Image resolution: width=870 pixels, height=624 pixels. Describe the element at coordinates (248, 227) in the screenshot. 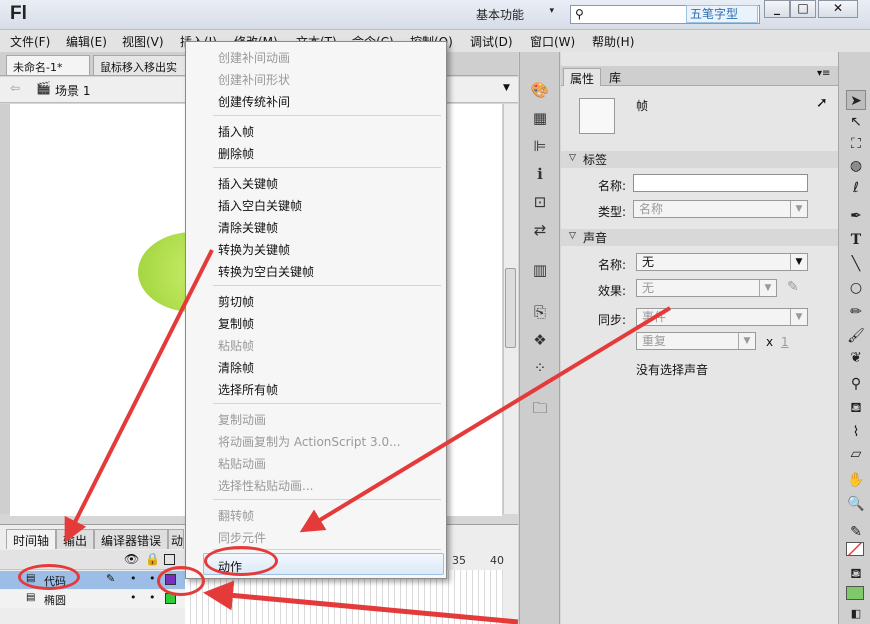

I see `menu-clear-keyframe: 清除关键帧` at that location.